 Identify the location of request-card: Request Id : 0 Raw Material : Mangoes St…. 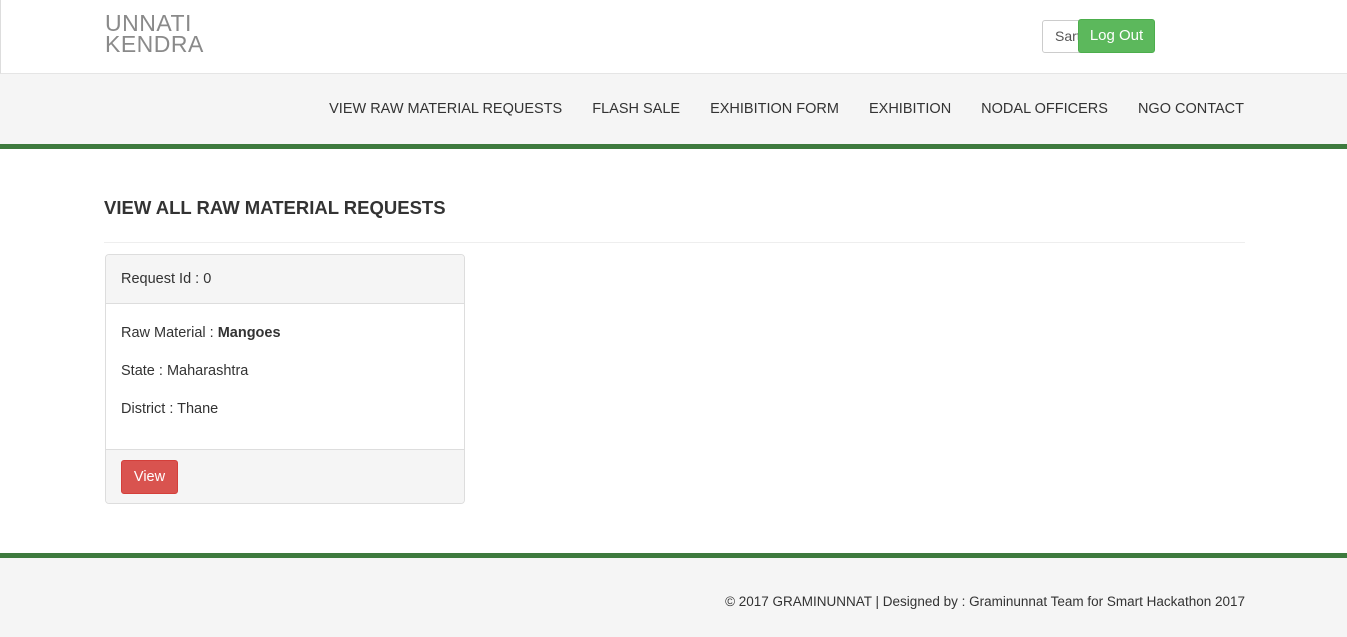
(285, 379).